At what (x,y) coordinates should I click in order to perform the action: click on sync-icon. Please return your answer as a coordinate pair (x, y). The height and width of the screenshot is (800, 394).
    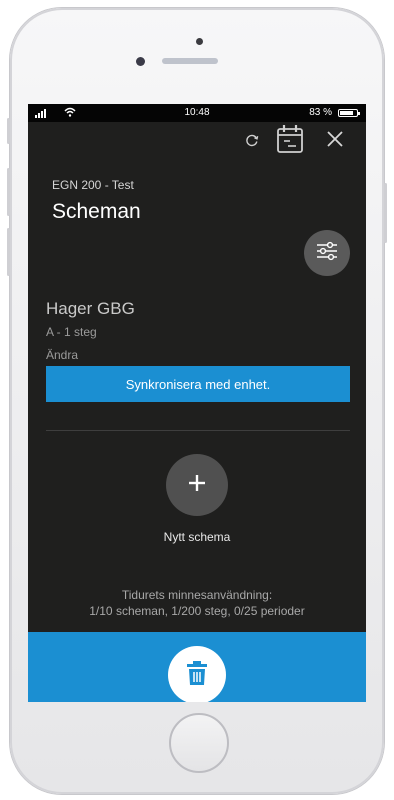
    Looking at the image, I should click on (252, 142).